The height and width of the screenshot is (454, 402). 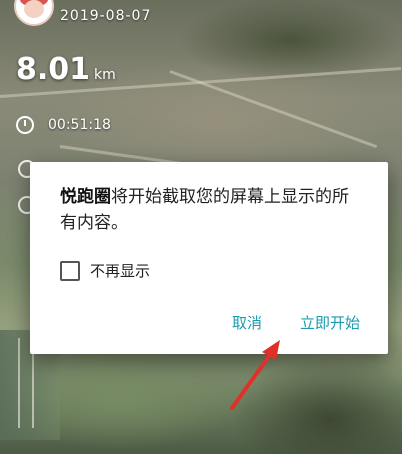 I want to click on run-date: 2019-08-07, so click(x=106, y=16).